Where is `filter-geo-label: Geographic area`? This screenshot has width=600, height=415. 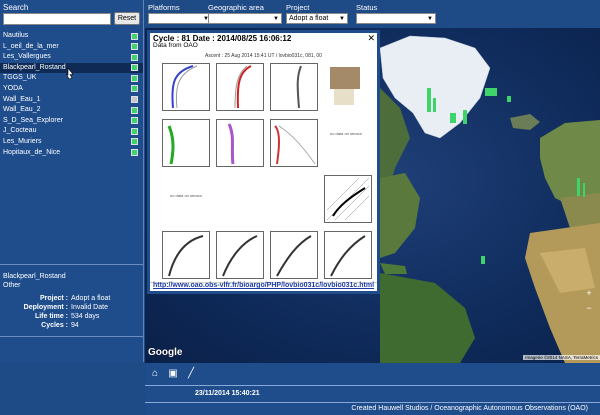
filter-geo-label: Geographic area is located at coordinates (236, 7).